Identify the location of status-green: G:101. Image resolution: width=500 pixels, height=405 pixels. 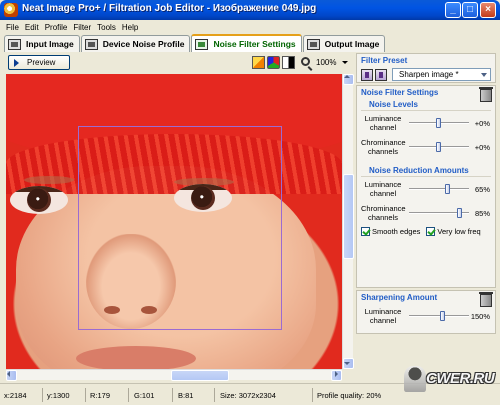
(144, 395).